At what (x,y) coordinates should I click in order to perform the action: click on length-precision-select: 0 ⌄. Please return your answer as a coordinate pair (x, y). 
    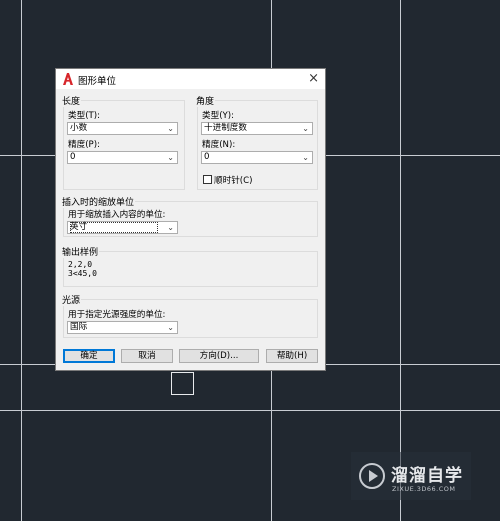
    Looking at the image, I should click on (122, 157).